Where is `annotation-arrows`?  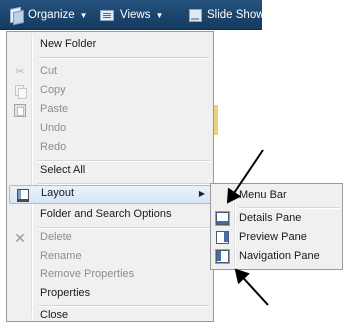
annotation-arrows is located at coordinates (247, 227).